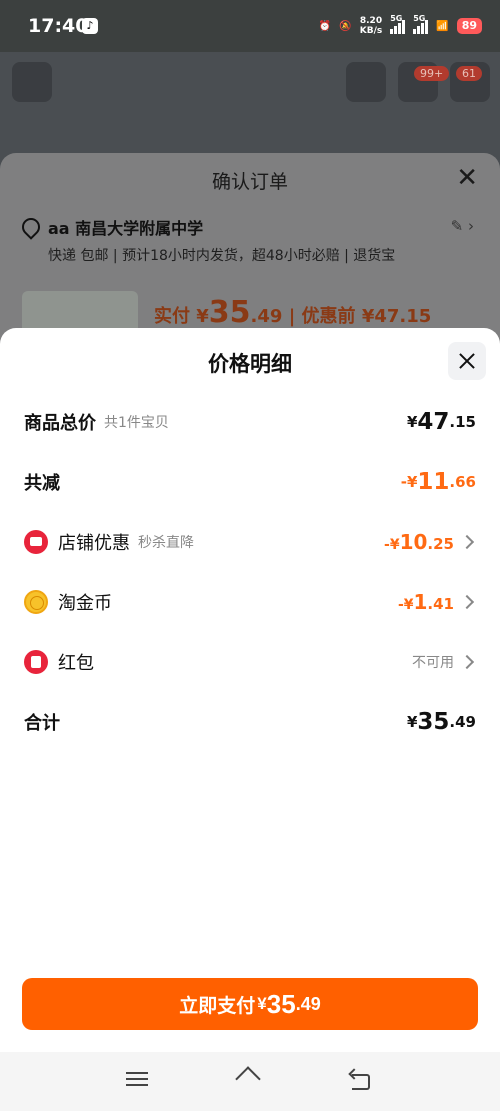 This screenshot has height=1111, width=500. I want to click on shop-discount-amount: -¥10.25, so click(419, 542).